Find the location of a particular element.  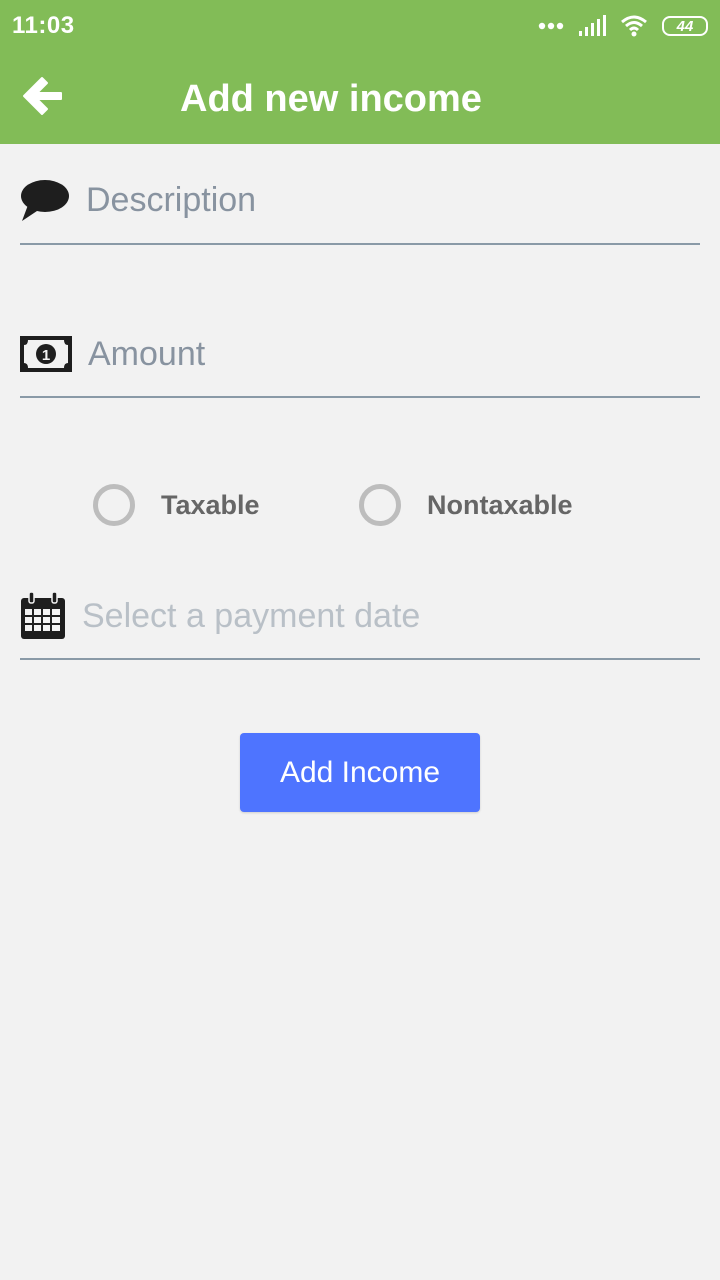

taxable-radio: Taxable is located at coordinates (176, 505).